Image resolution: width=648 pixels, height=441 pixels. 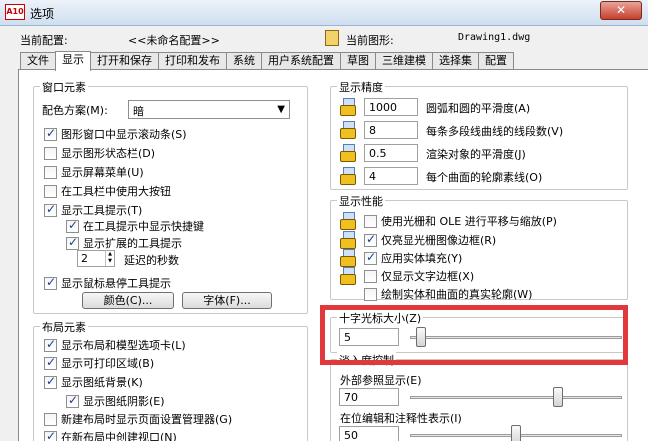 I want to click on inplace-edit-slider, so click(x=516, y=433).